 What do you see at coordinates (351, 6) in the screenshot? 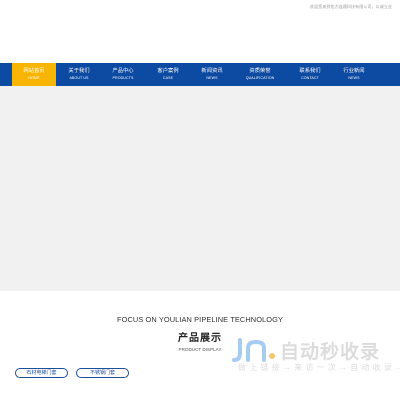
I see `welcome-text: 欢迎您来到佑力连通科技有限公司，以诚立业` at bounding box center [351, 6].